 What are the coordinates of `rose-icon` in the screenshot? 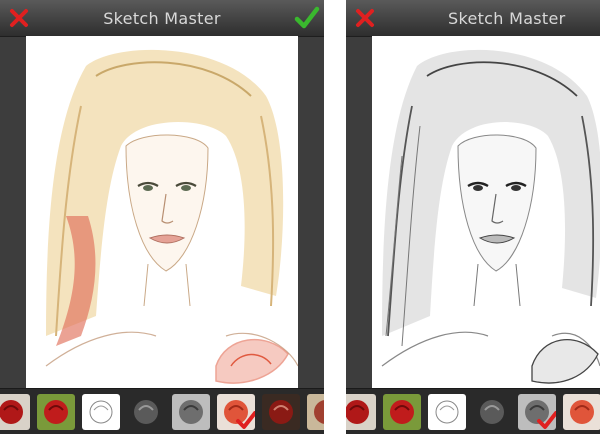 It's located at (315, 412).